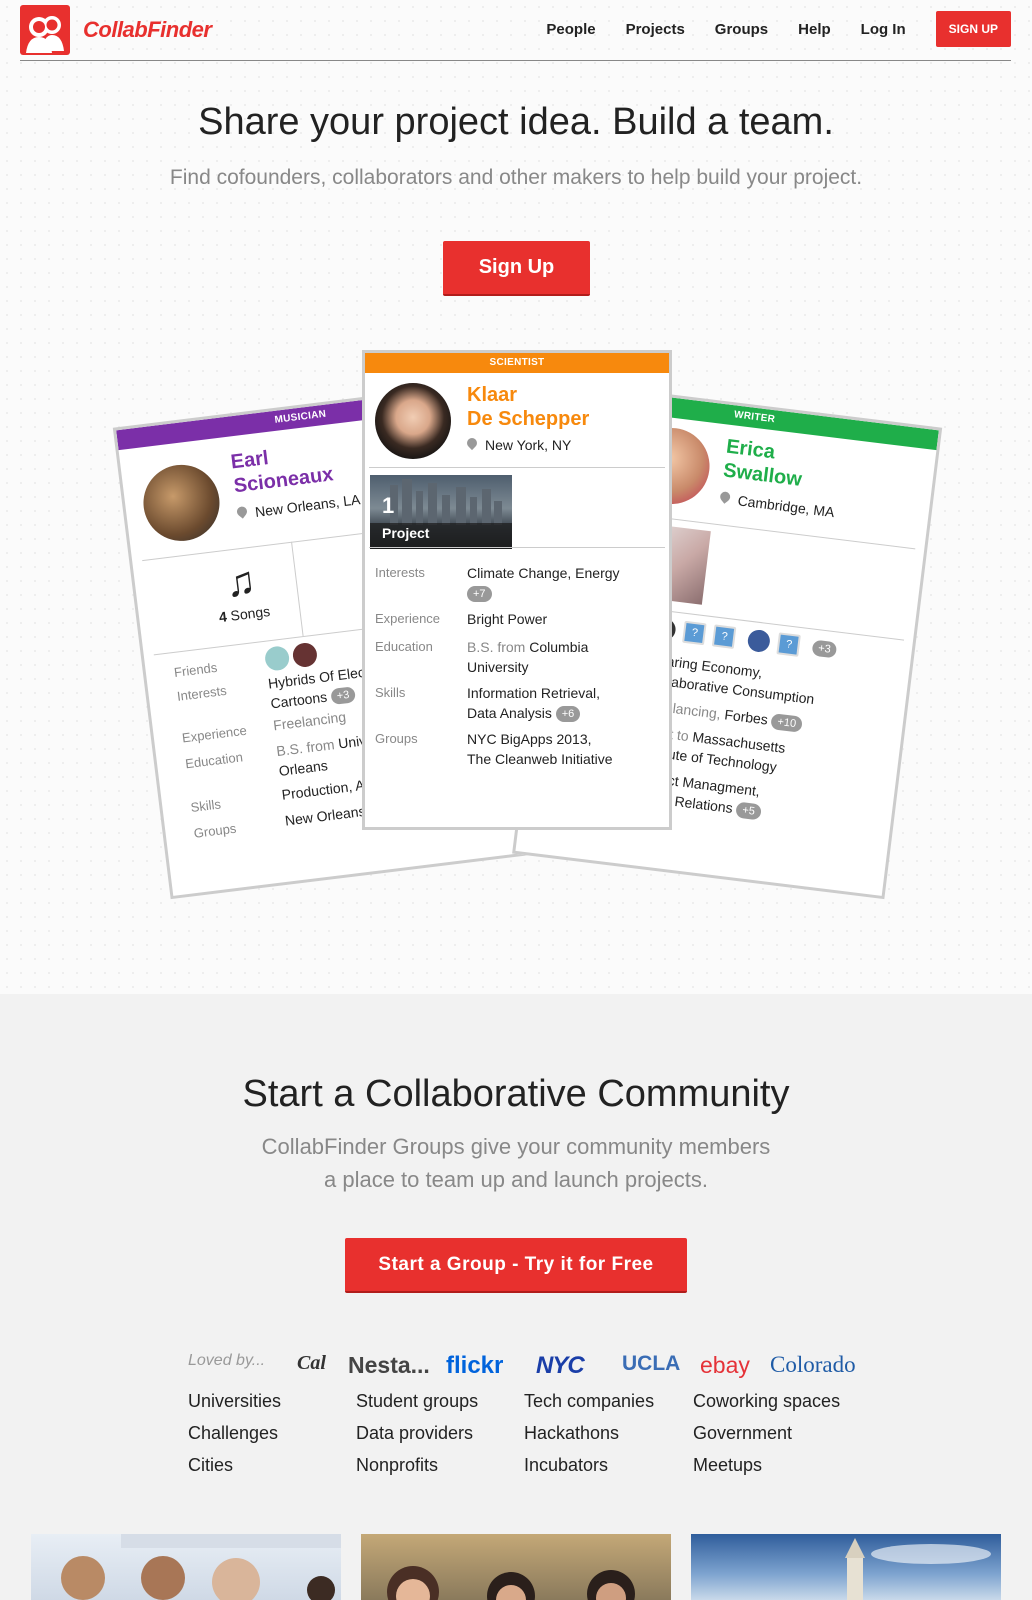  What do you see at coordinates (147, 29) in the screenshot?
I see `logo-text: CollabFinder` at bounding box center [147, 29].